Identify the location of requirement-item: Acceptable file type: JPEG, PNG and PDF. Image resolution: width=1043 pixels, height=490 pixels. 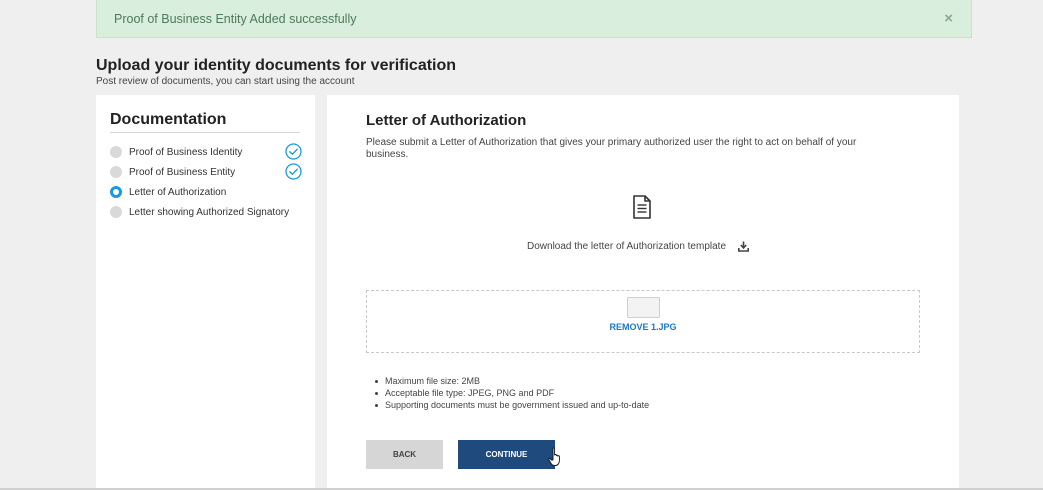
(511, 393).